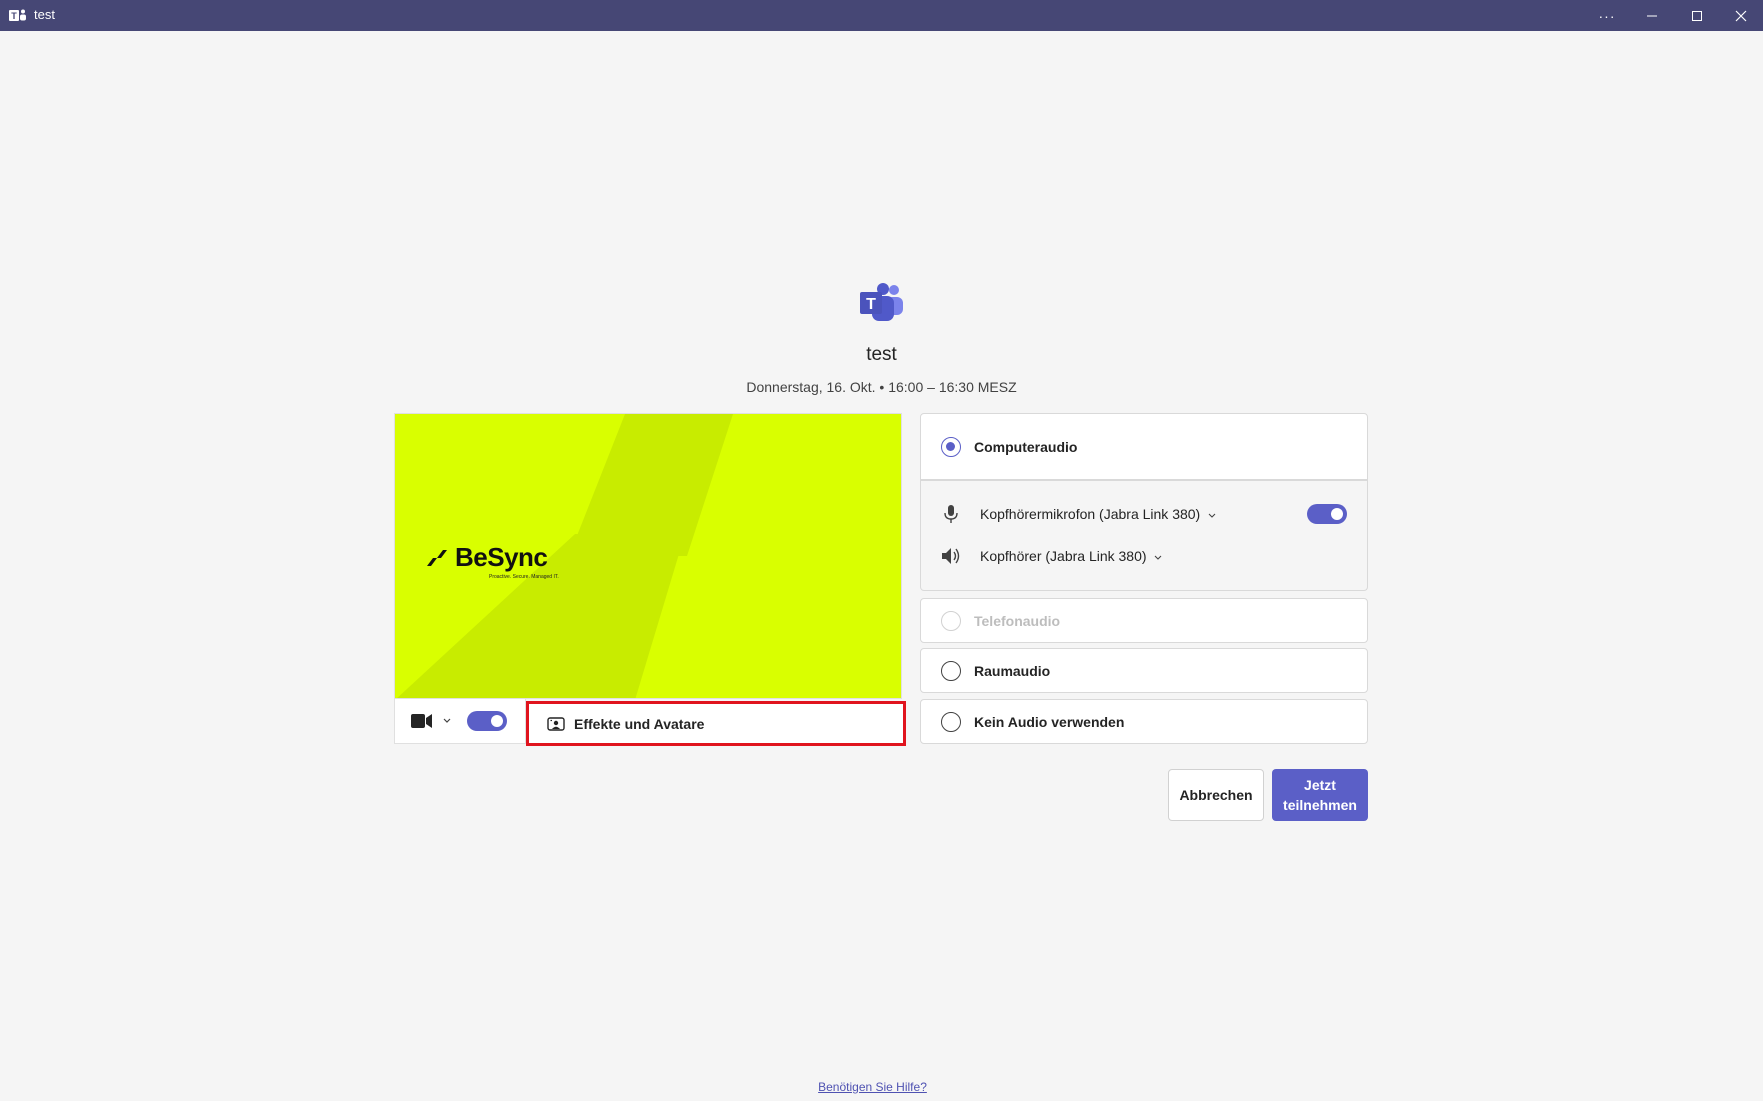 The width and height of the screenshot is (1763, 1101). I want to click on more-icon: ···, so click(1607, 15).